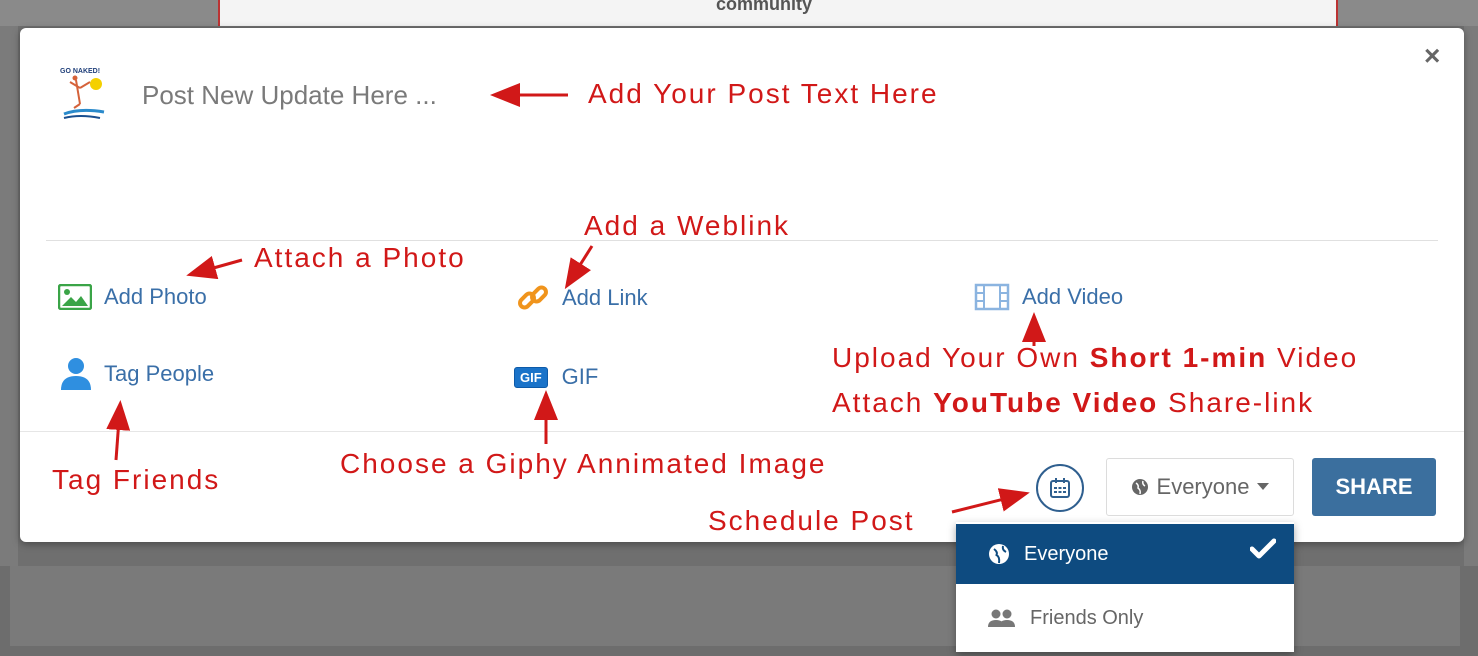 The image size is (1478, 656). Describe the element at coordinates (583, 463) in the screenshot. I see `annotation-giphy: Choose a Giphy Annimated Image` at that location.